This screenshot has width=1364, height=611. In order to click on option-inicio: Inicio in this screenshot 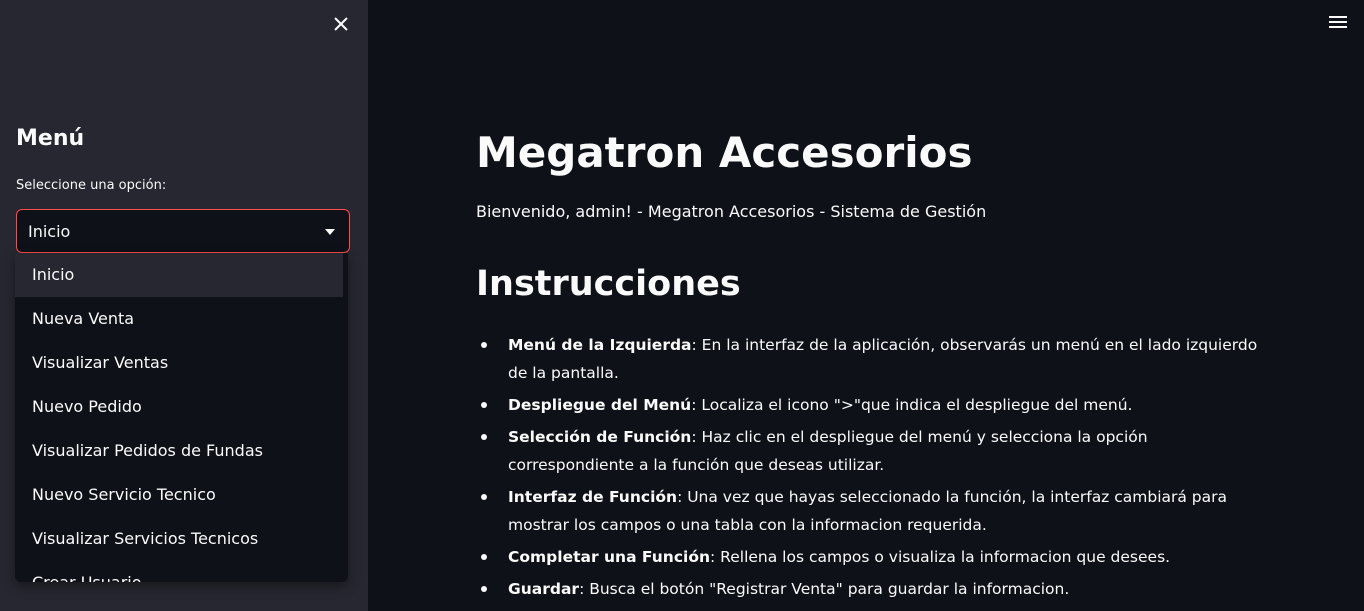, I will do `click(179, 275)`.